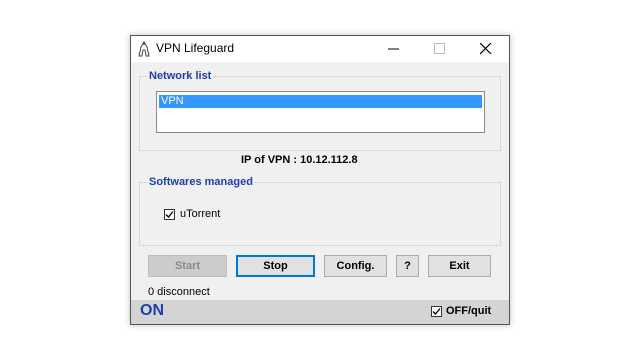 The image size is (640, 360). What do you see at coordinates (179, 292) in the screenshot?
I see `disconnect-count: 0 disconnect` at bounding box center [179, 292].